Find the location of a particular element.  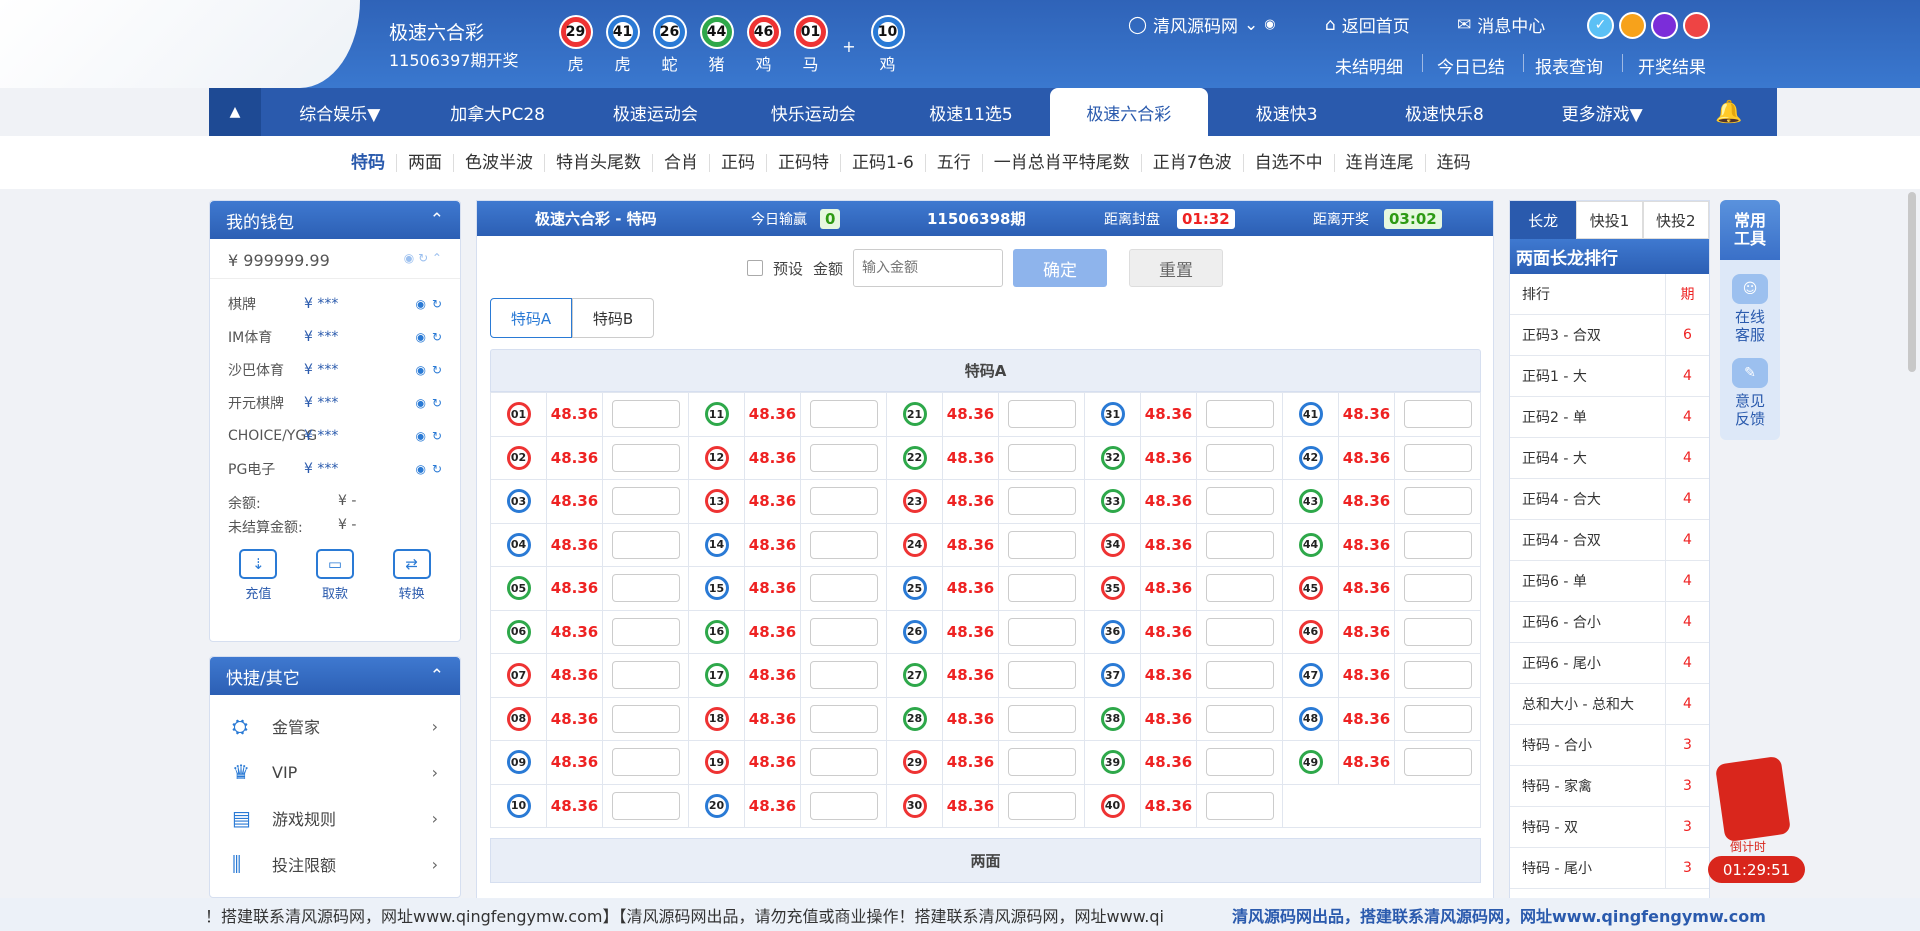

bell-icon: 🔔 is located at coordinates (1729, 112).